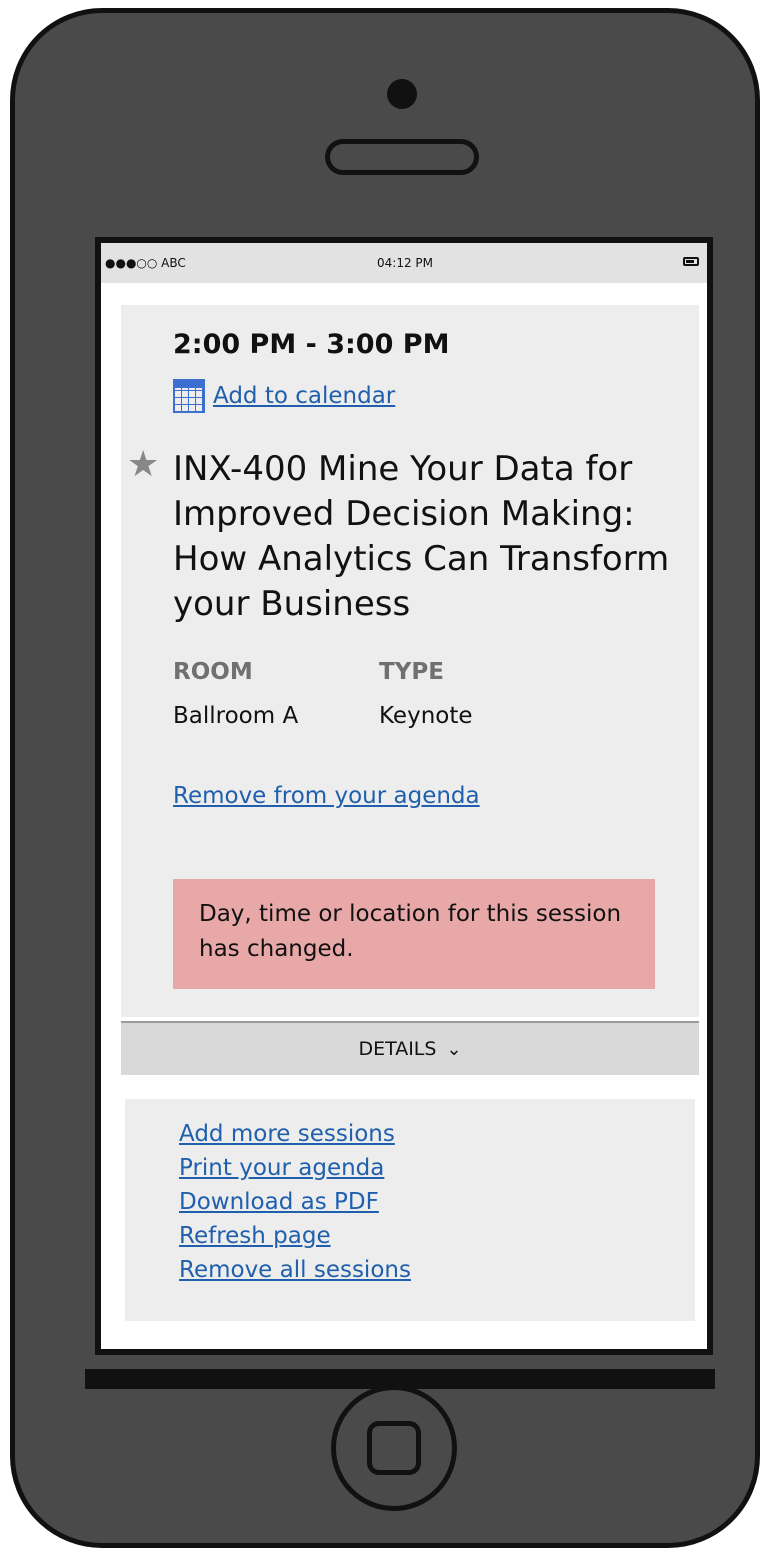 Image resolution: width=771 pixels, height=1556 pixels. What do you see at coordinates (295, 1270) in the screenshot?
I see `remove-all-sessions-link: Remove all sessions` at bounding box center [295, 1270].